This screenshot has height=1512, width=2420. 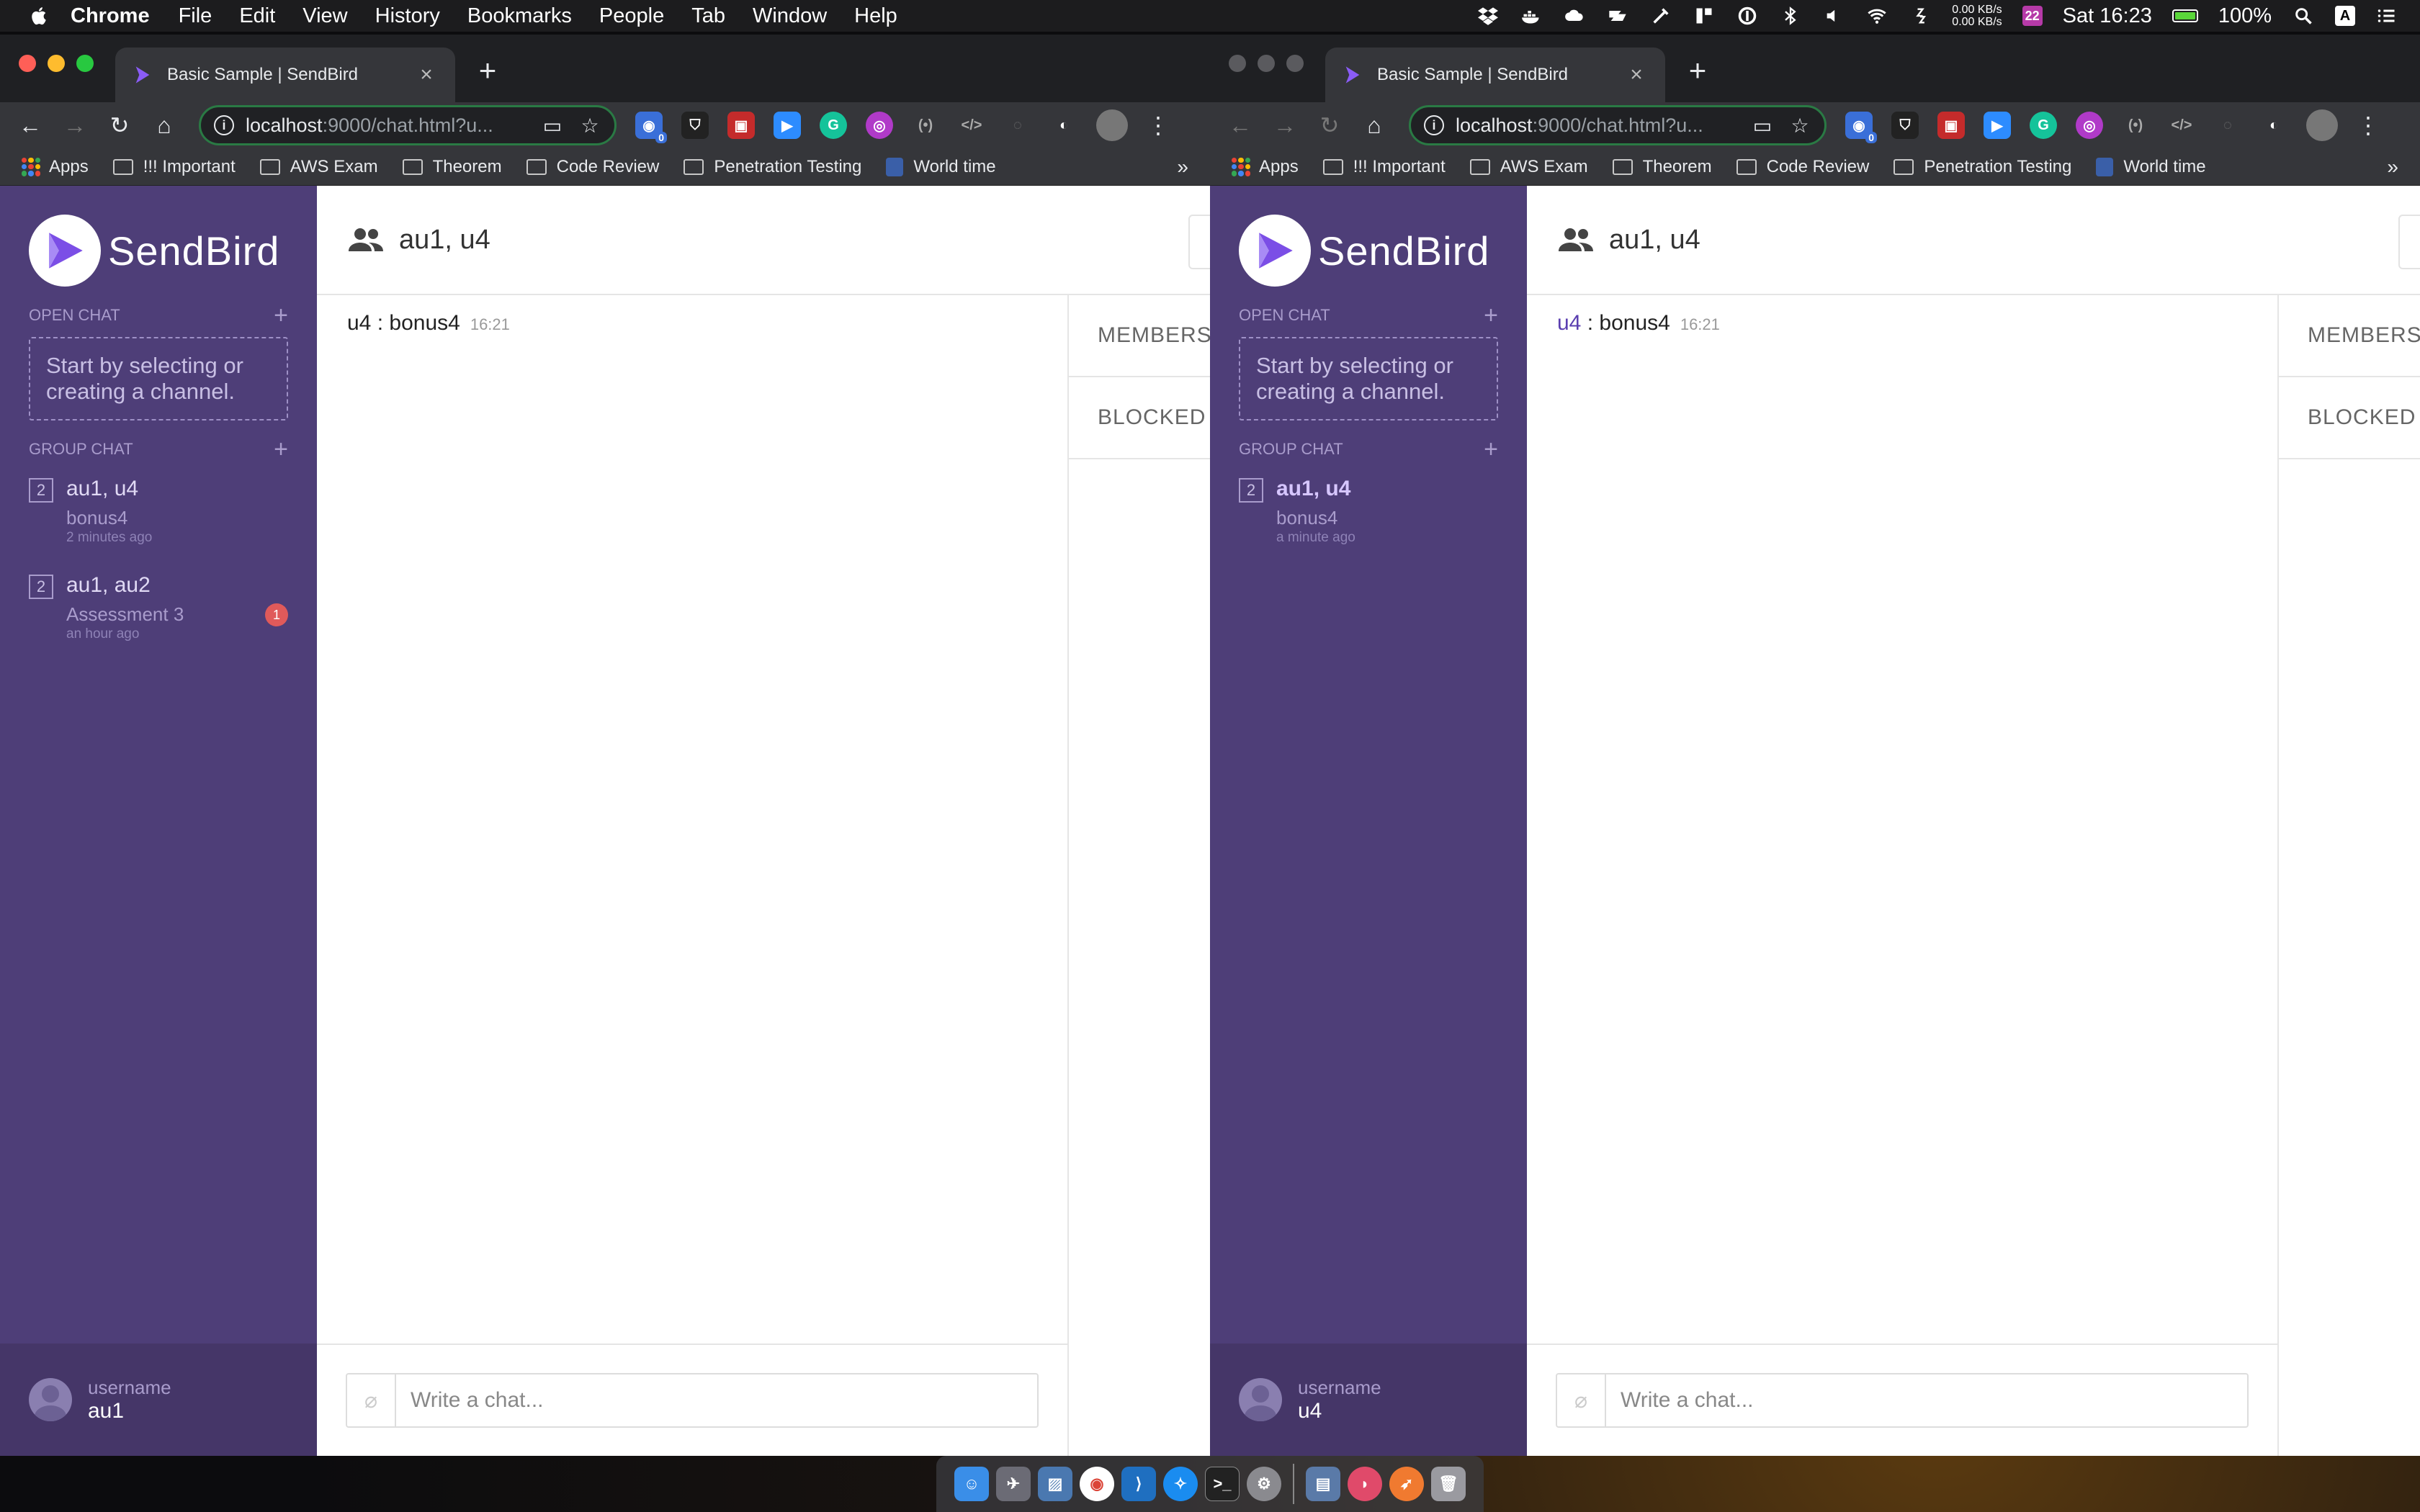 I want to click on preview-icon: ▨, so click(x=1055, y=1484).